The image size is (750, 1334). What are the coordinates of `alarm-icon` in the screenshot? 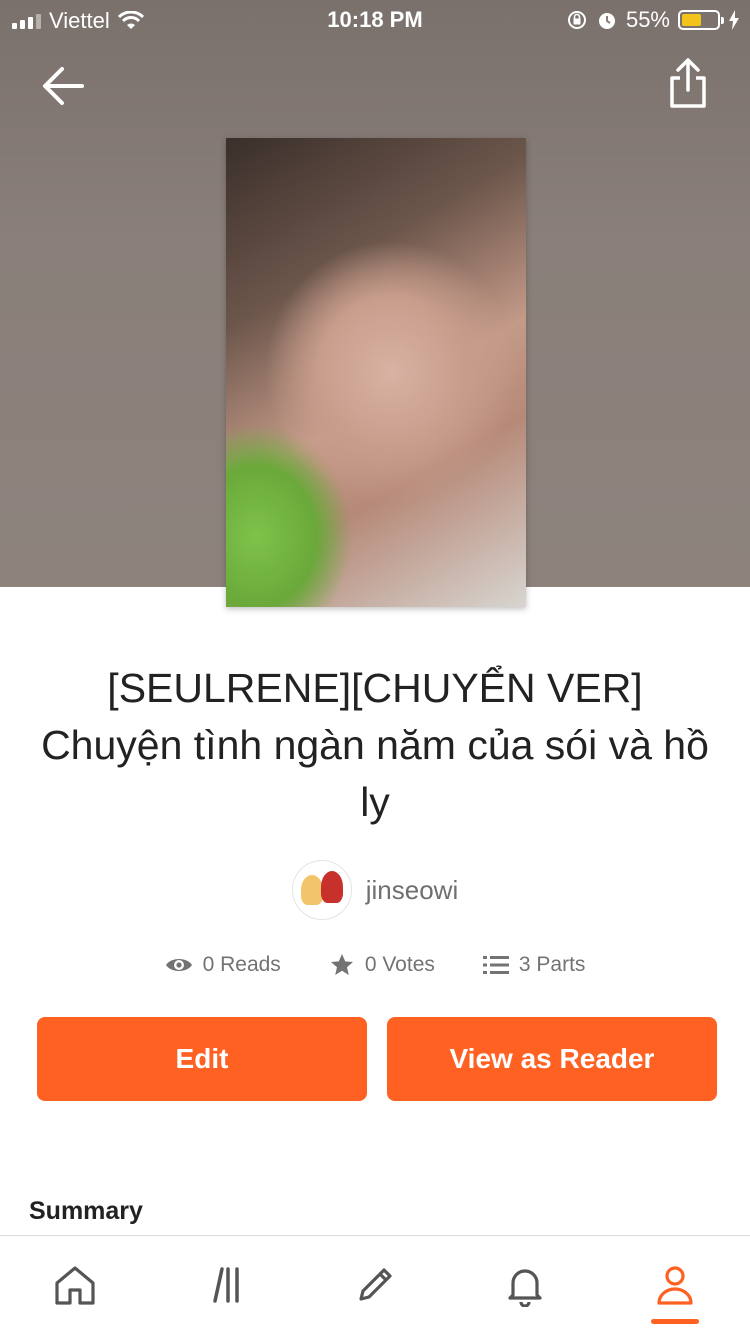 It's located at (606, 21).